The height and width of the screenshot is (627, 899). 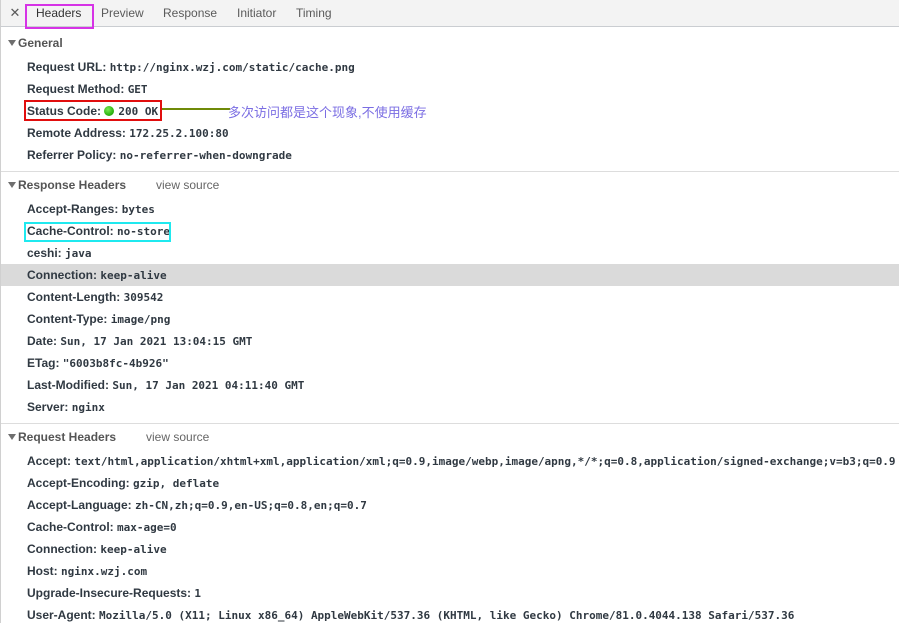 I want to click on response-row-accept-ranges: Accept-Ranges: bytes, so click(x=450, y=209).